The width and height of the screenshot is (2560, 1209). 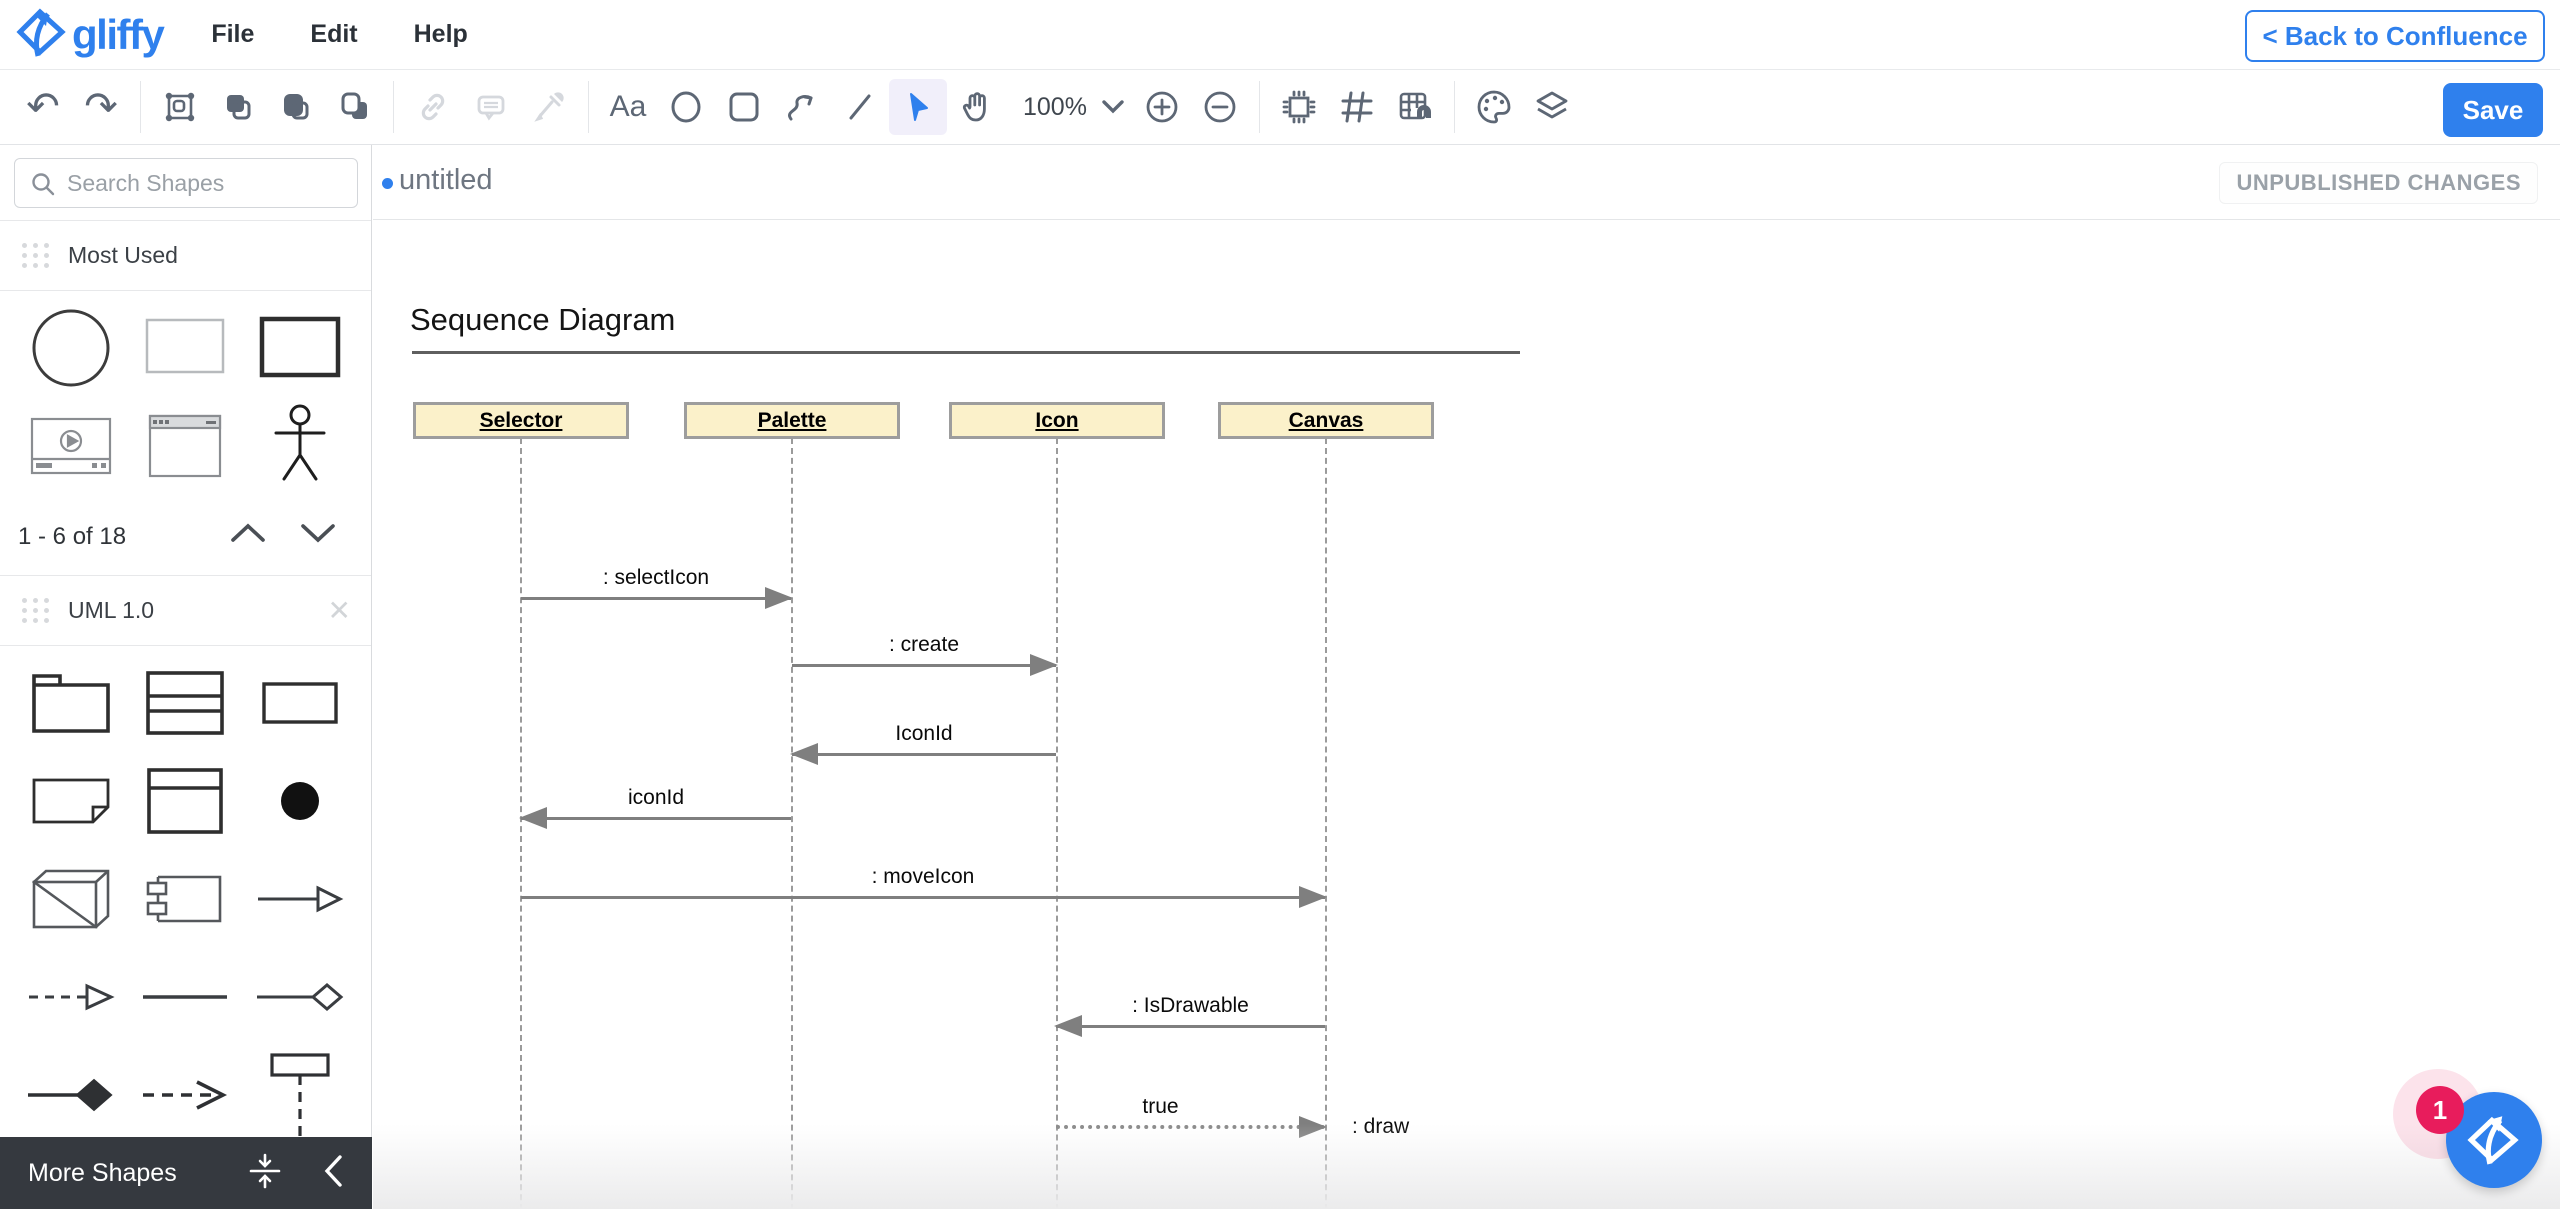 I want to click on search-shapes-input, so click(x=186, y=183).